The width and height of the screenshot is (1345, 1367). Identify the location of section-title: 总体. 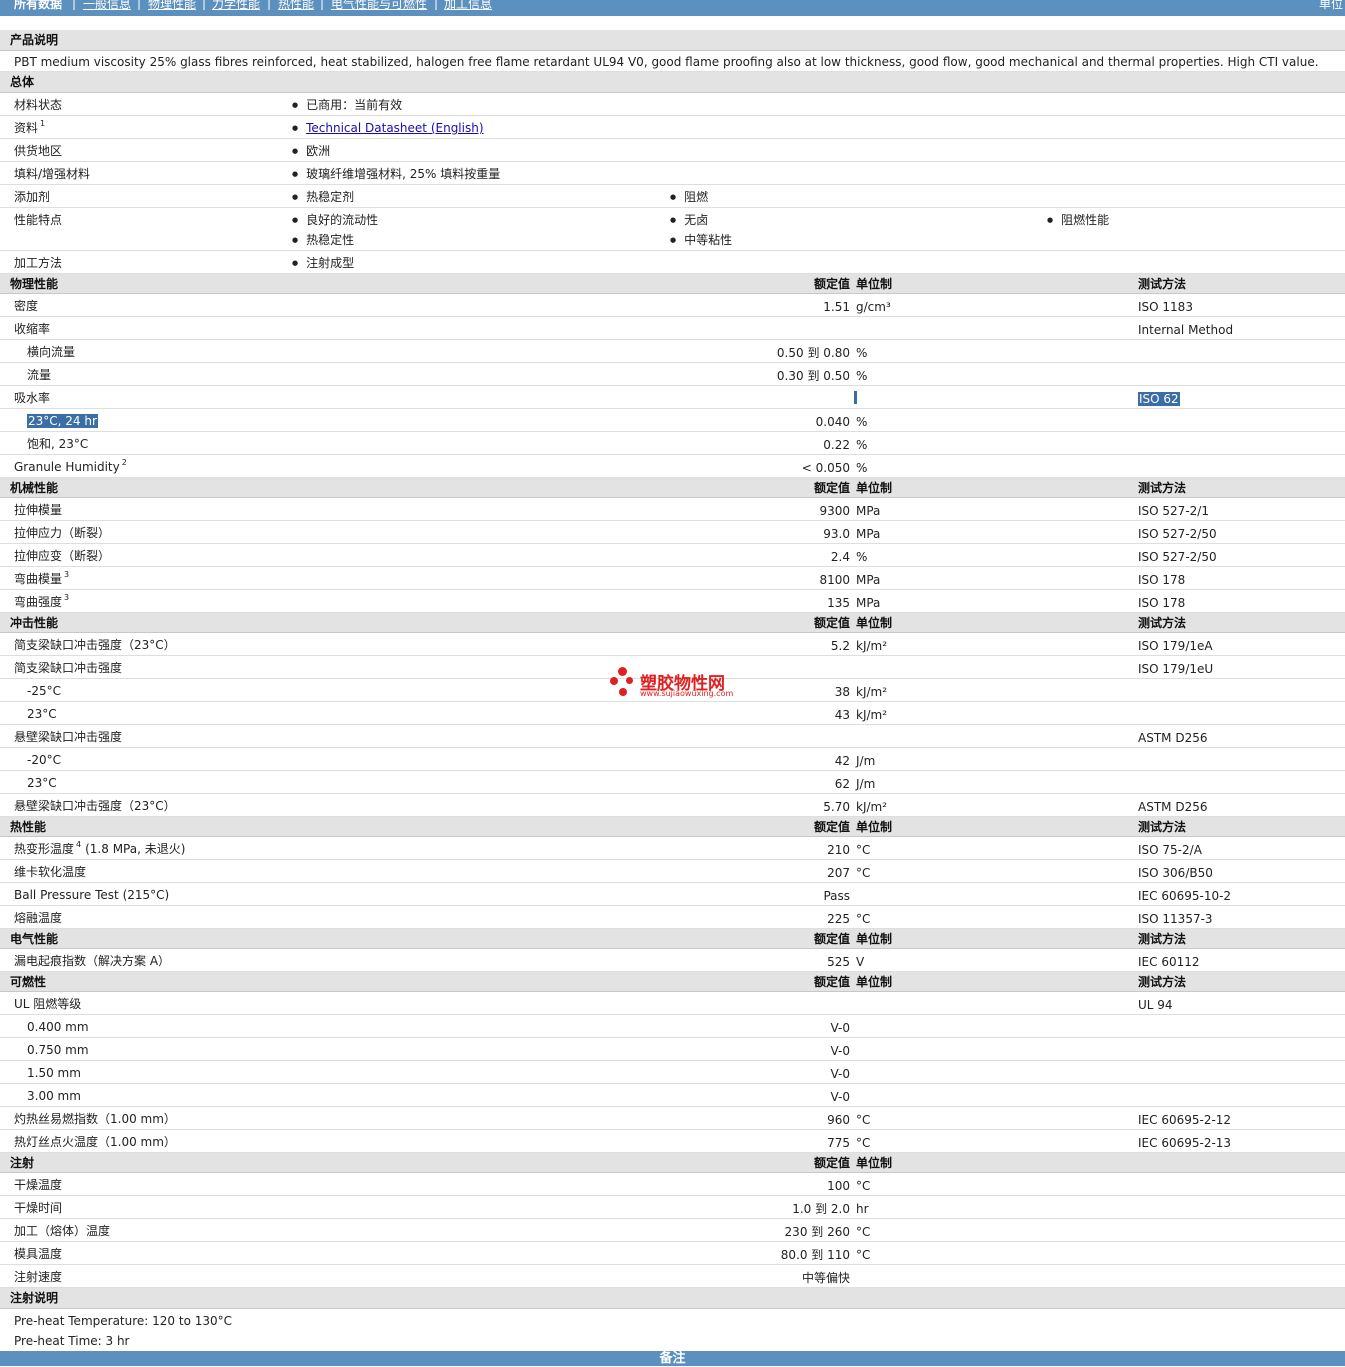
(22, 82).